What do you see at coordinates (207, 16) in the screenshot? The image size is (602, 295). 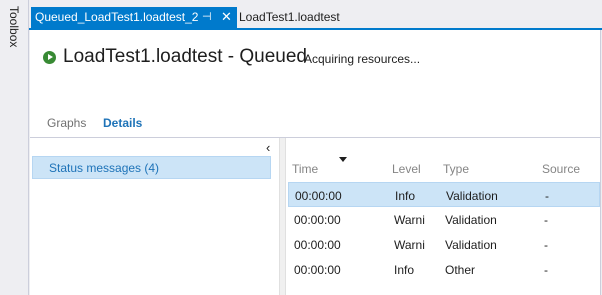 I see `pin-icon: ⊣` at bounding box center [207, 16].